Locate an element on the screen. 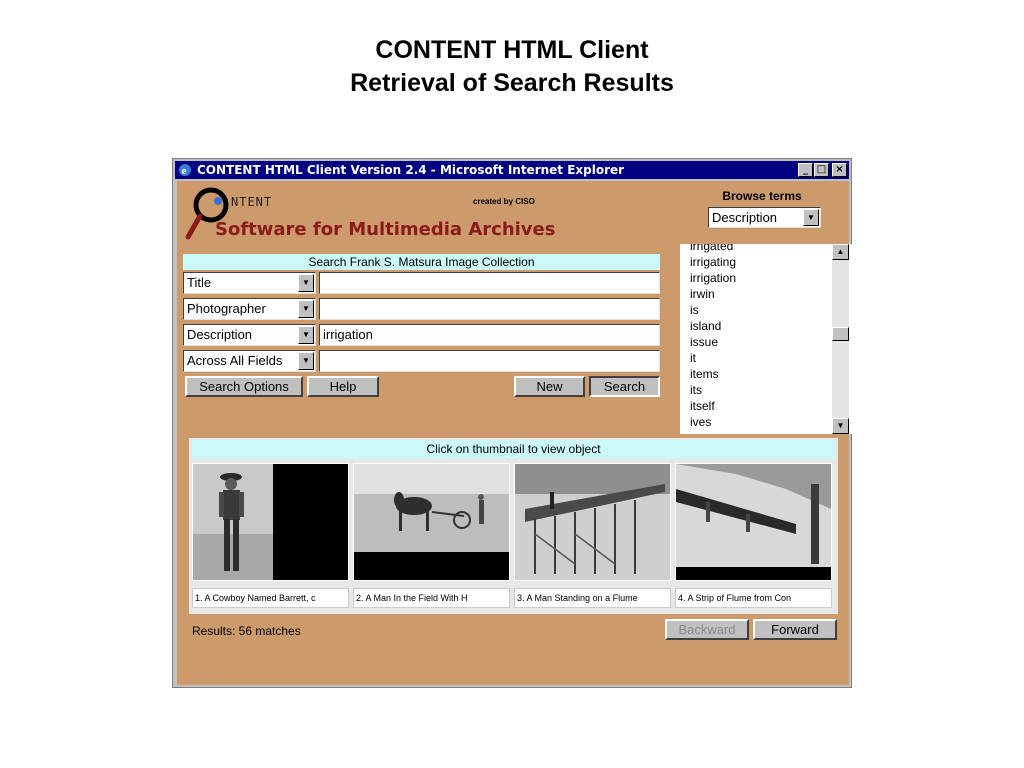 Image resolution: width=1024 pixels, height=768 pixels. search-field-value: Photographer is located at coordinates (226, 308).